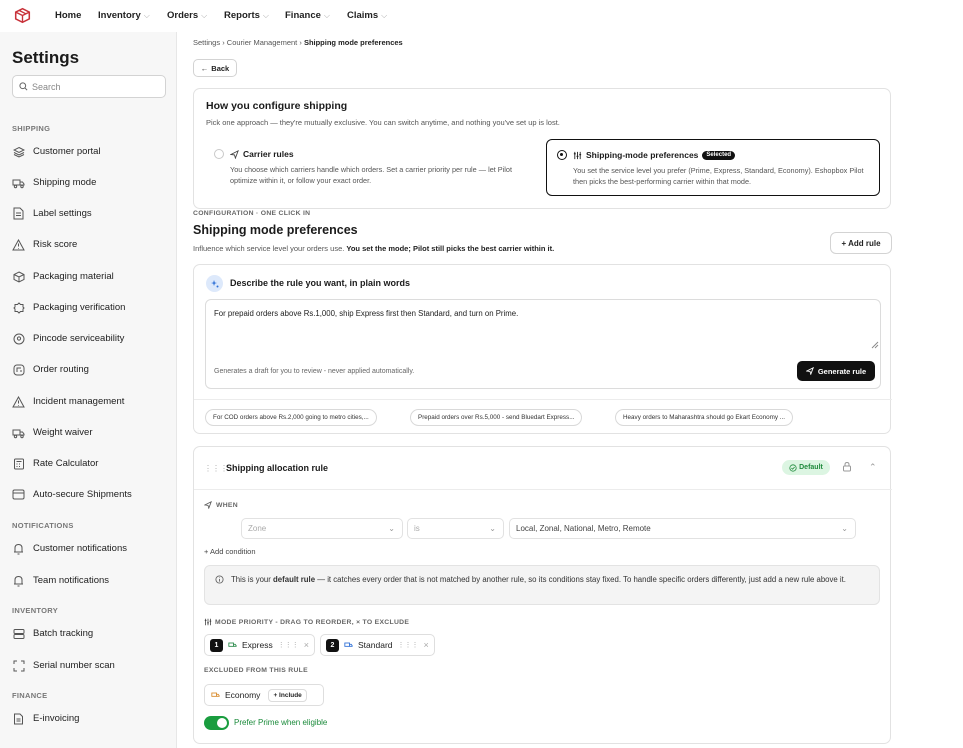 This screenshot has width=963, height=748. What do you see at coordinates (44, 244) in the screenshot?
I see `sidebar-item-risk-score: Risk score` at bounding box center [44, 244].